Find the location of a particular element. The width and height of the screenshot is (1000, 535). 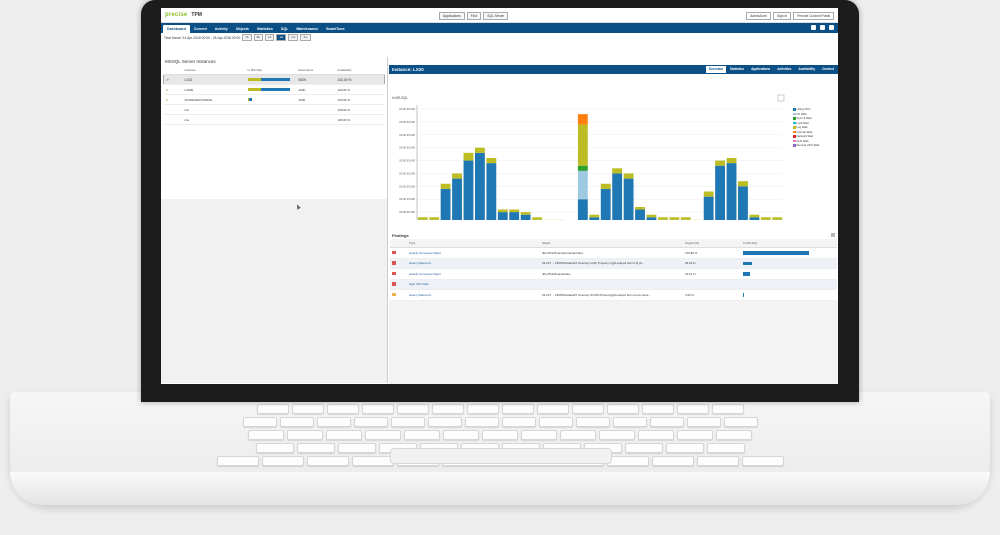

finding-type: High CPU Rate is located at coordinates (473, 284).